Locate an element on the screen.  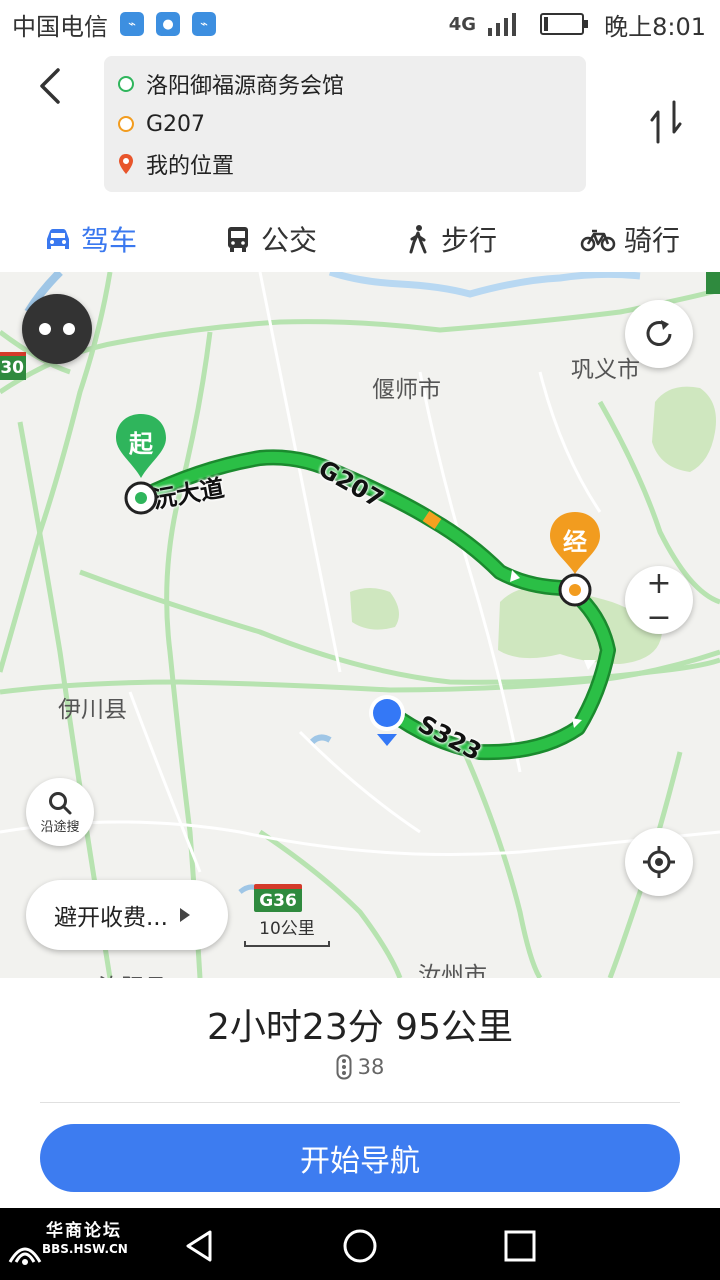
bus-icon is located at coordinates (237, 239).